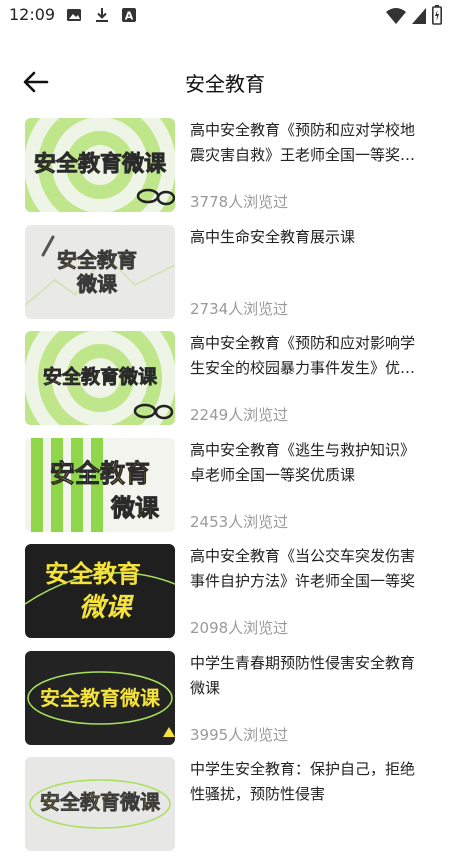 Image resolution: width=450 pixels, height=864 pixels. I want to click on view-count: 2453人浏览过, so click(239, 521).